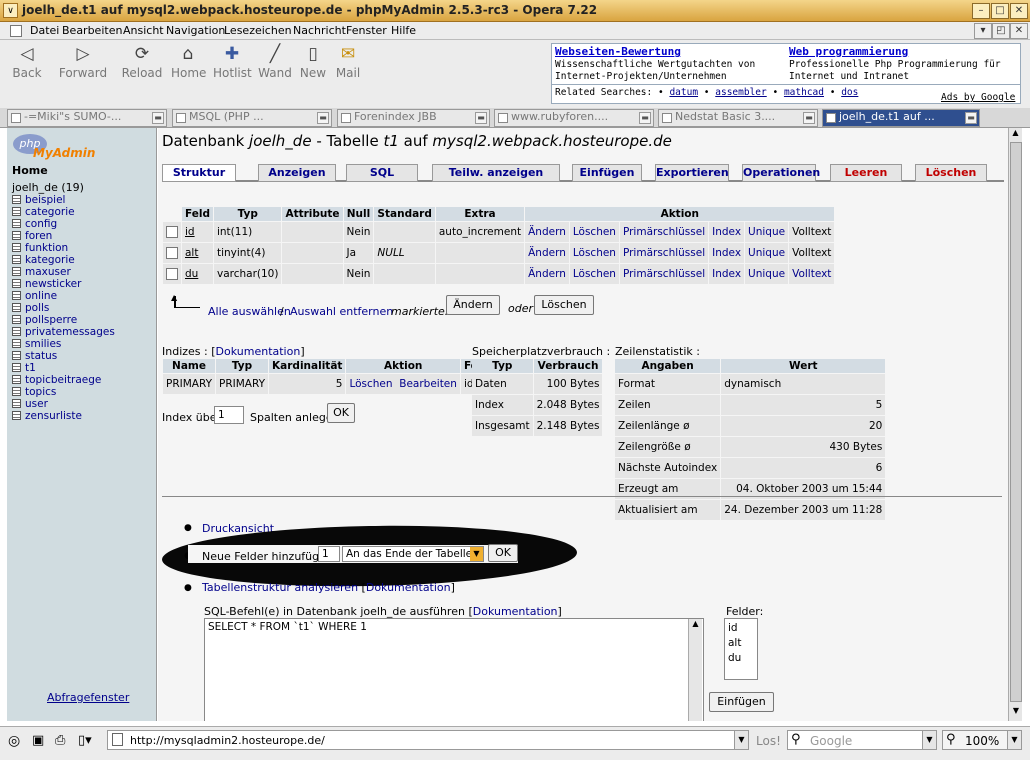  What do you see at coordinates (983, 31) in the screenshot?
I see `chevron-down-icon: ▾` at bounding box center [983, 31].